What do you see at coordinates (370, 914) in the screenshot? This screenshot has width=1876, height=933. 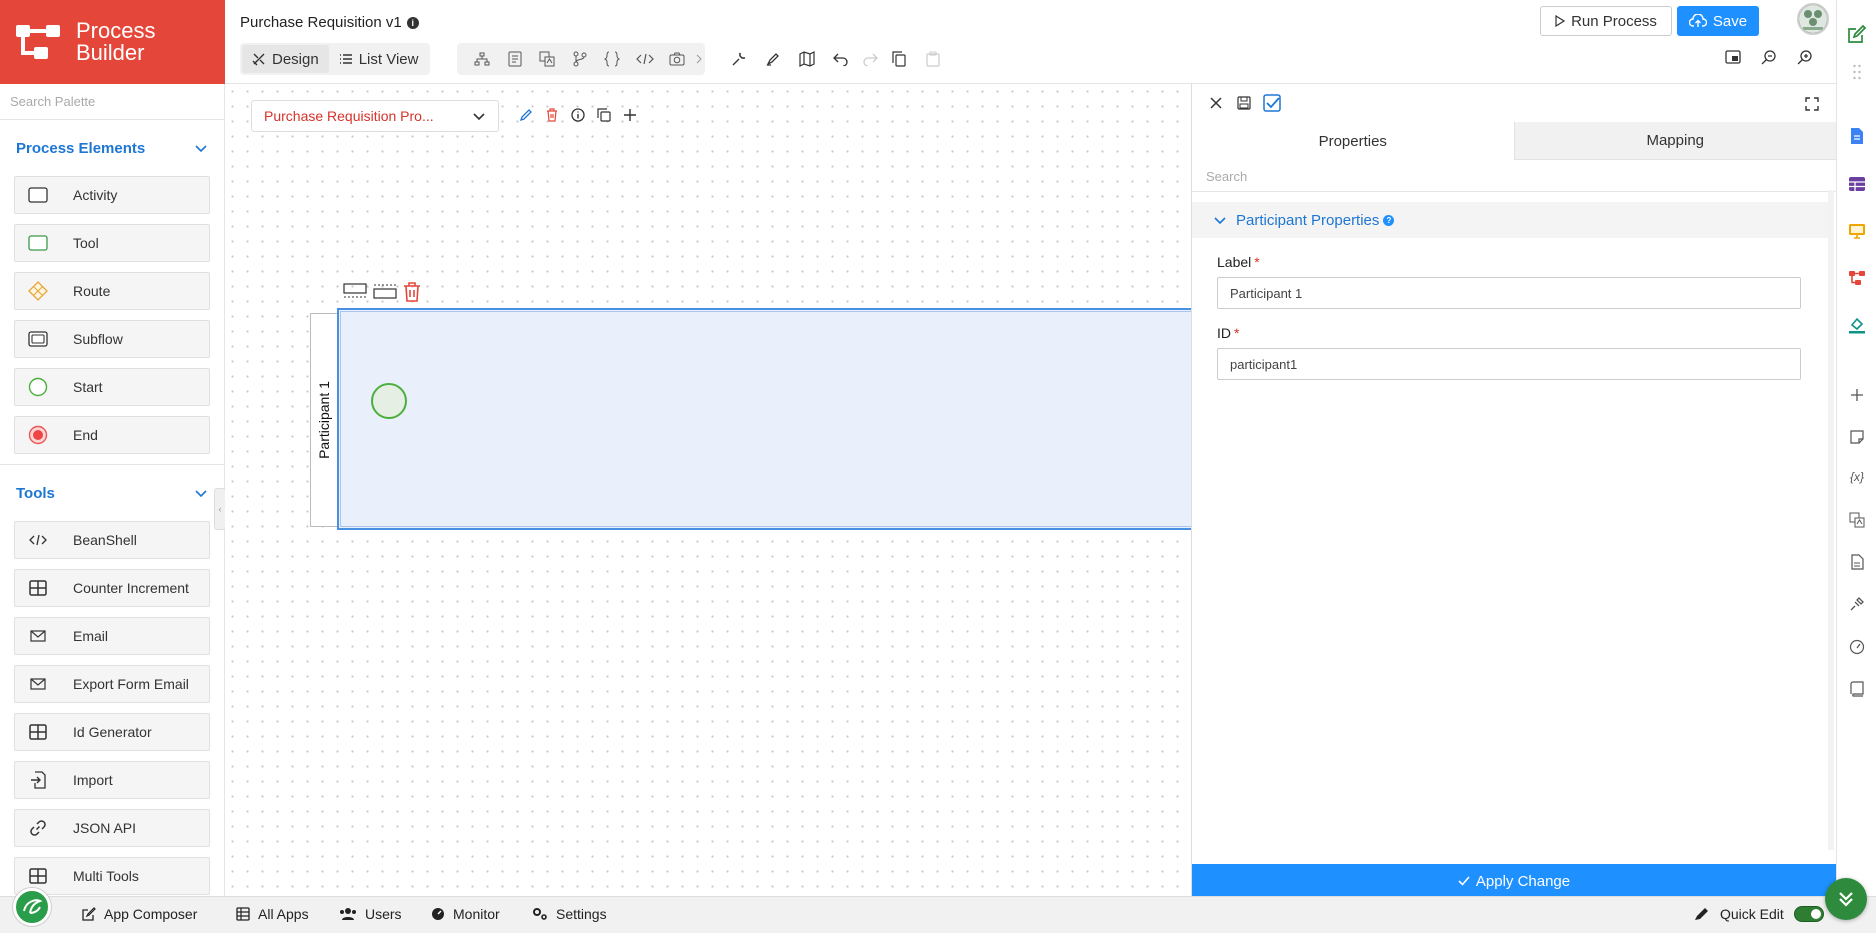 I see `nav-users: Users` at bounding box center [370, 914].